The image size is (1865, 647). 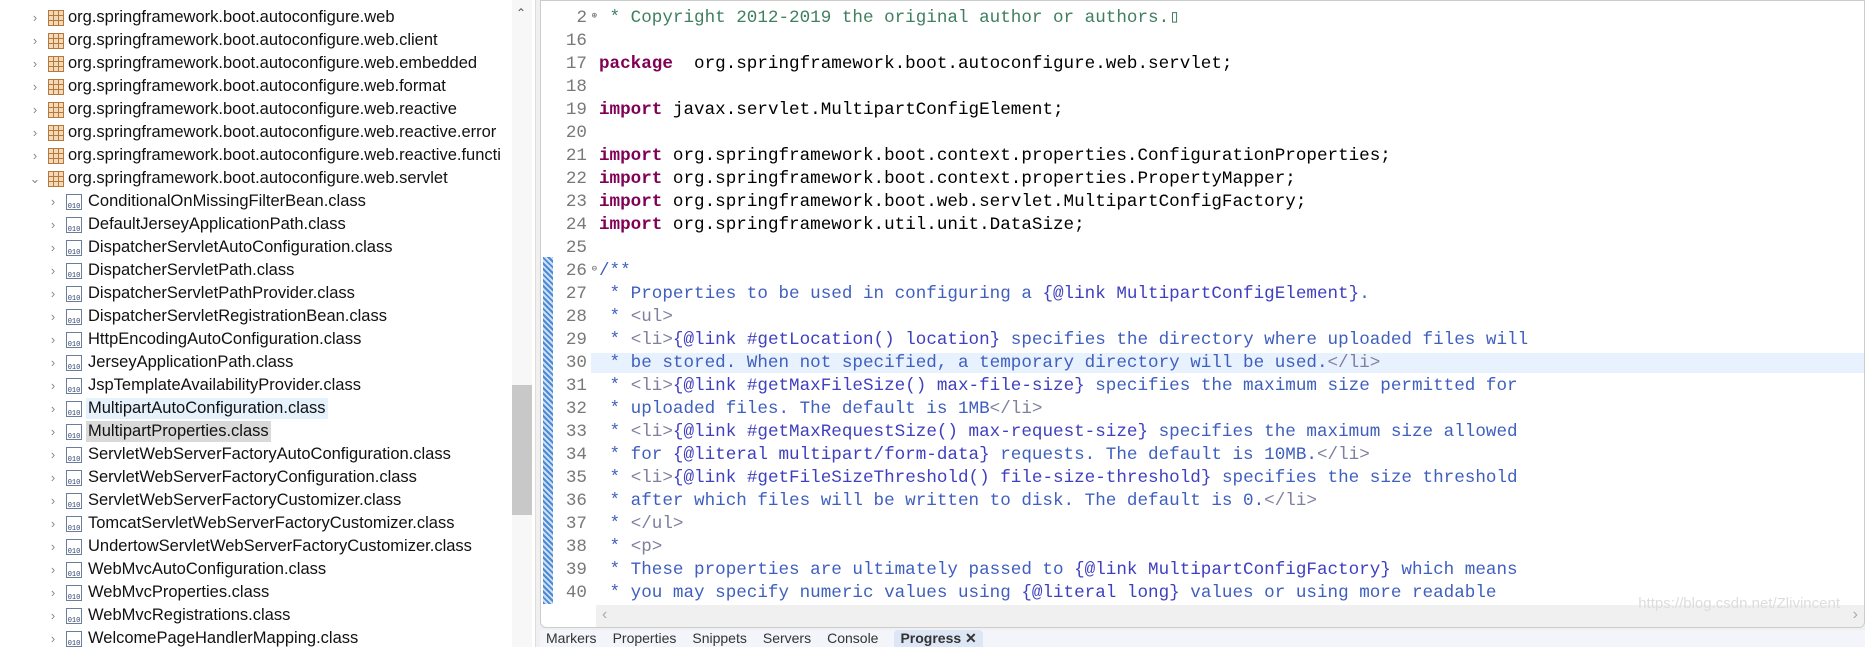 What do you see at coordinates (1202, 523) in the screenshot?
I see `code-line: 37 * </ul>` at bounding box center [1202, 523].